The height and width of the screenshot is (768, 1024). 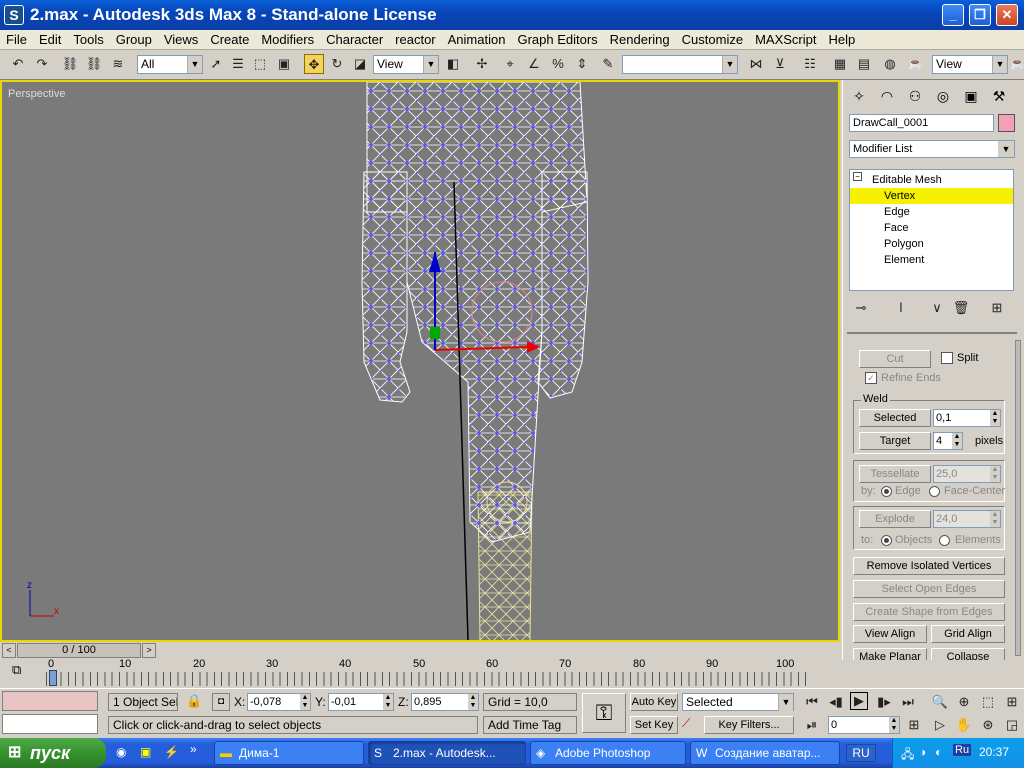 I want to click on quicklaunch-winamp-icon: ⚡, so click(x=172, y=753).